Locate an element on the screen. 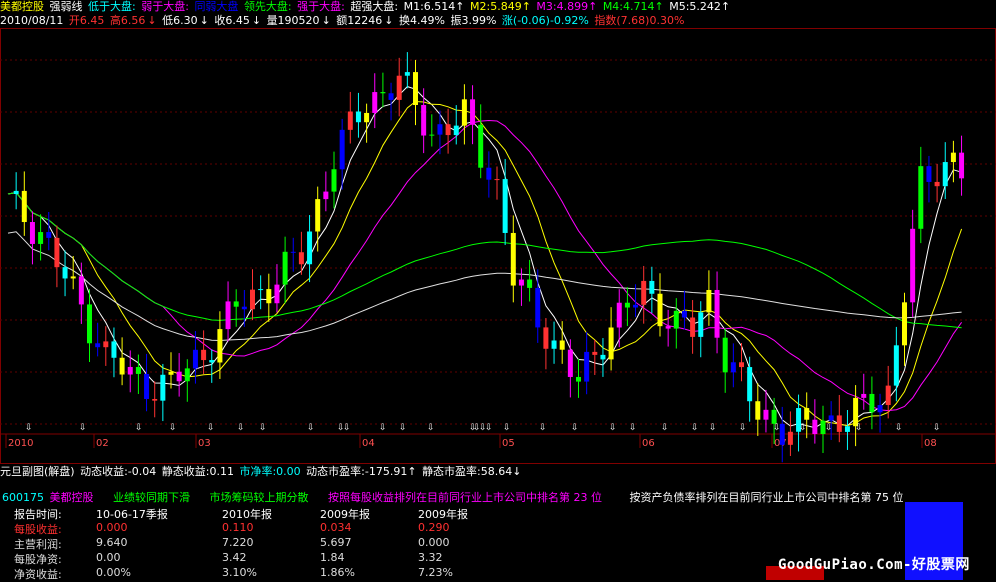 The image size is (996, 582). table-cell: 3.10% is located at coordinates (239, 572).